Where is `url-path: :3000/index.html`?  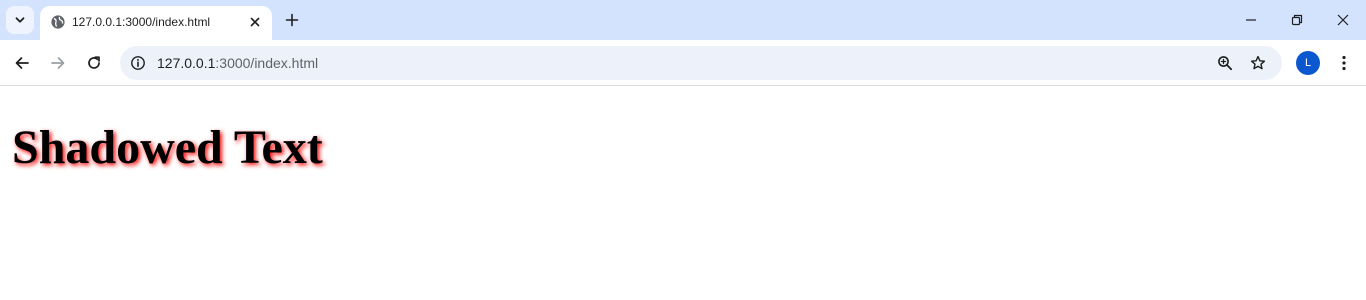 url-path: :3000/index.html is located at coordinates (267, 63).